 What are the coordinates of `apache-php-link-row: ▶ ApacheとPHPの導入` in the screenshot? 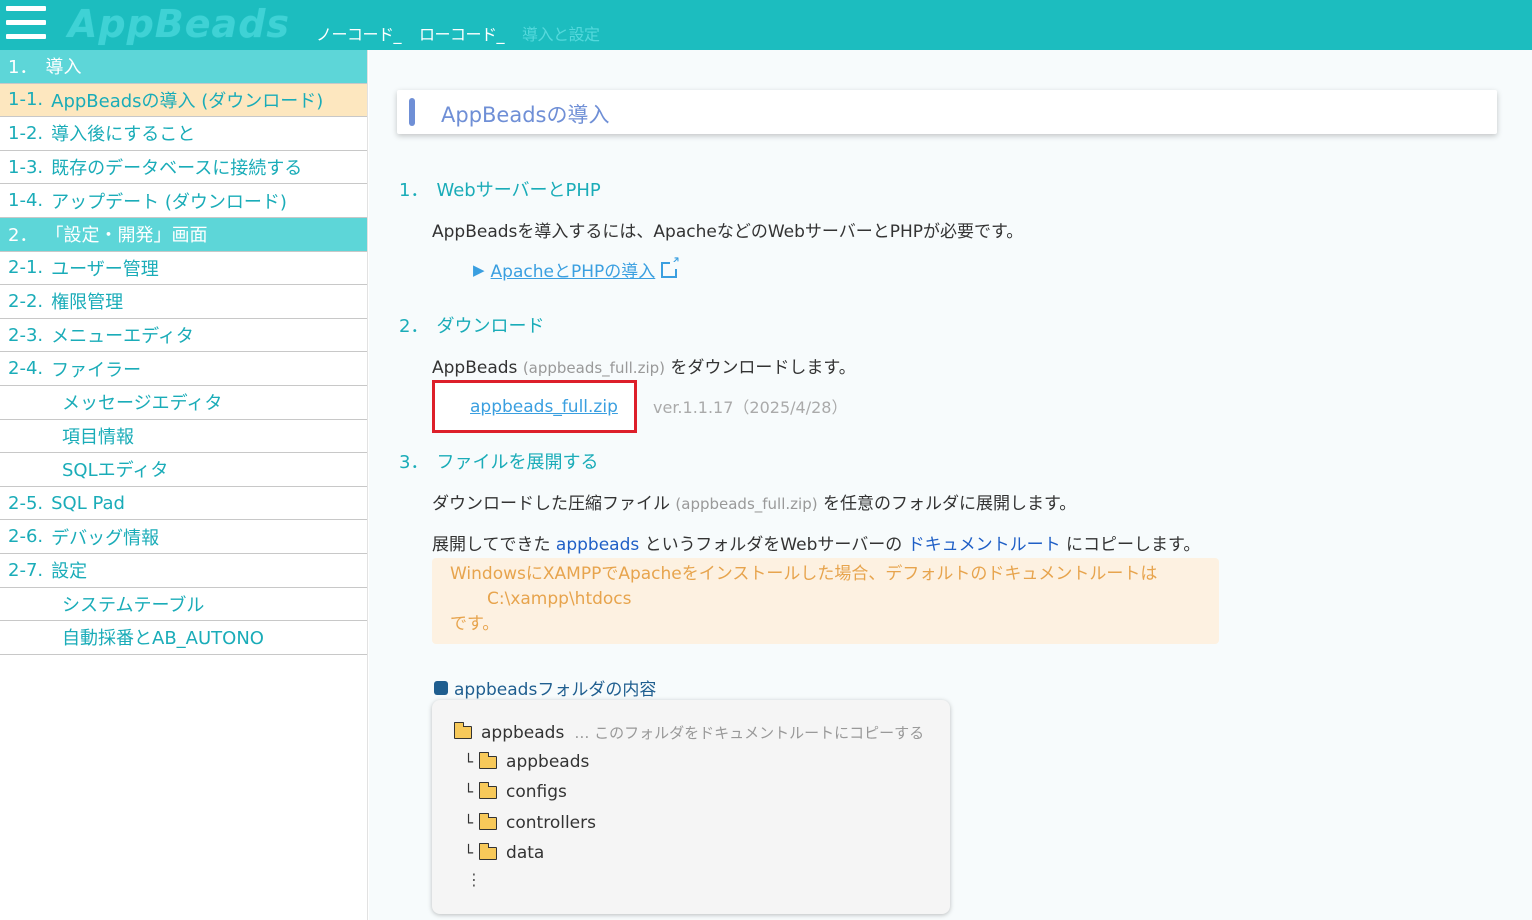 It's located at (576, 269).